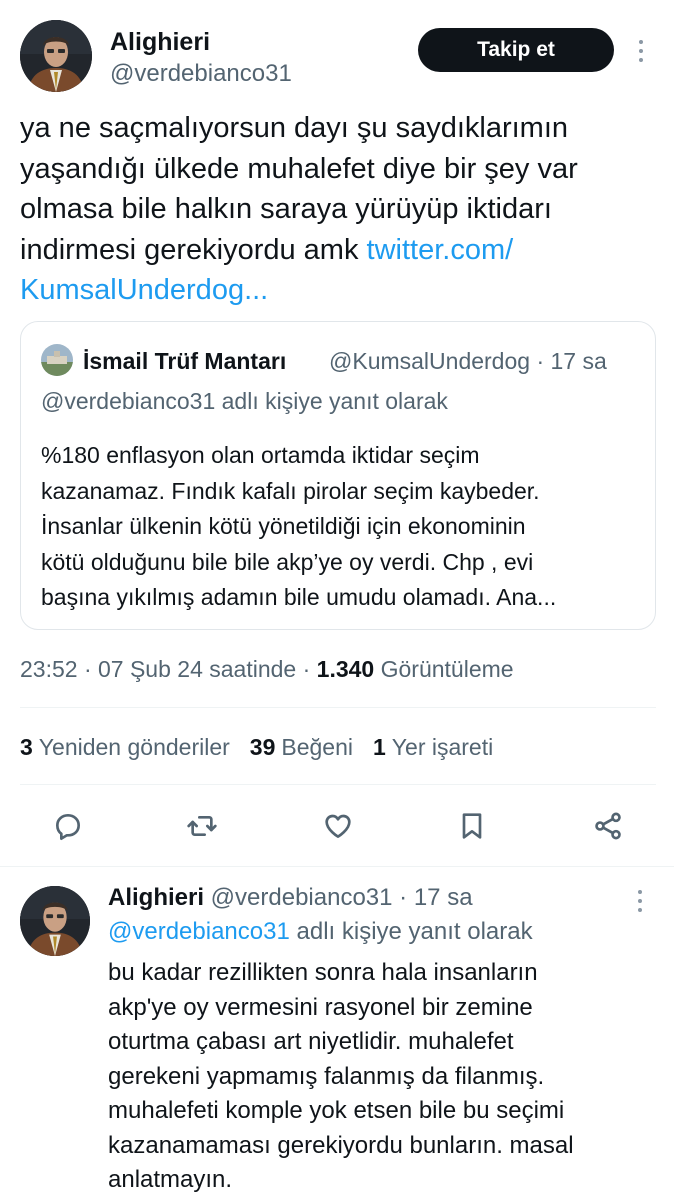  I want to click on reply-more-options-icon, so click(640, 901).